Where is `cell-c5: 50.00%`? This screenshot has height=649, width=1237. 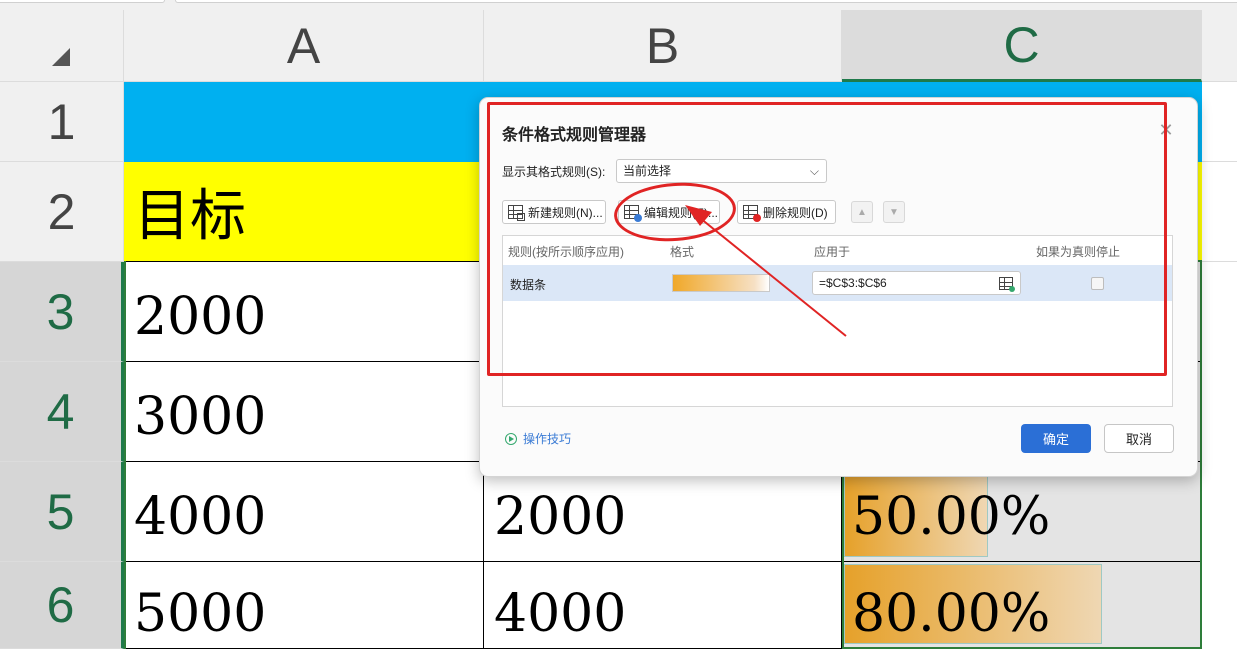
cell-c5: 50.00% is located at coordinates (1022, 512).